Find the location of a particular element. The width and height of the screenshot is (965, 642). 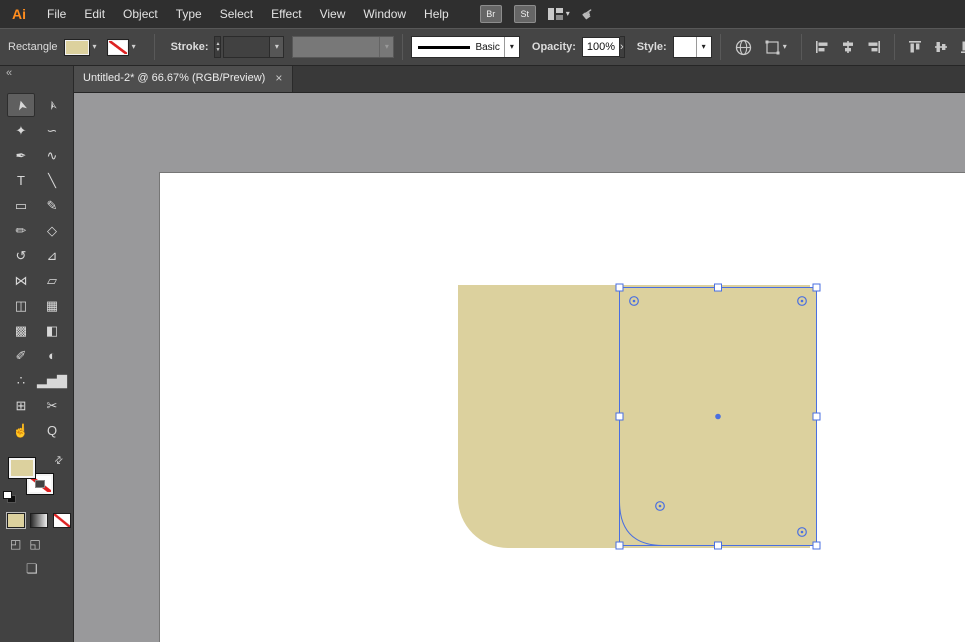

fill-stroke-indicator: ⇄ is located at coordinates (36, 478).